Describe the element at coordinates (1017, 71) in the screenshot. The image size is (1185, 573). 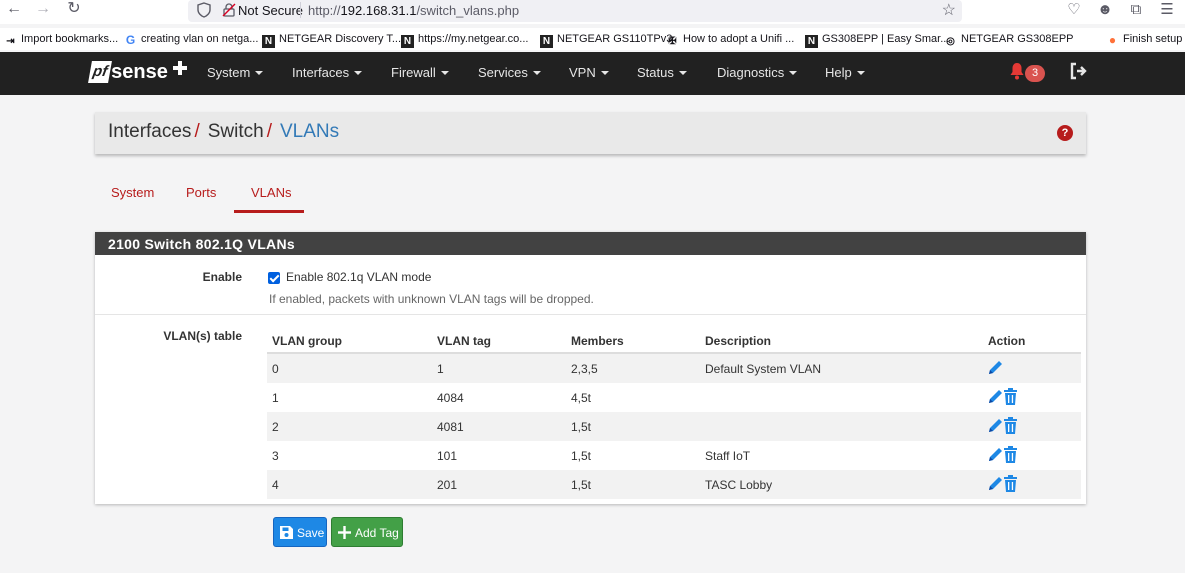
I see `bell-icon` at that location.